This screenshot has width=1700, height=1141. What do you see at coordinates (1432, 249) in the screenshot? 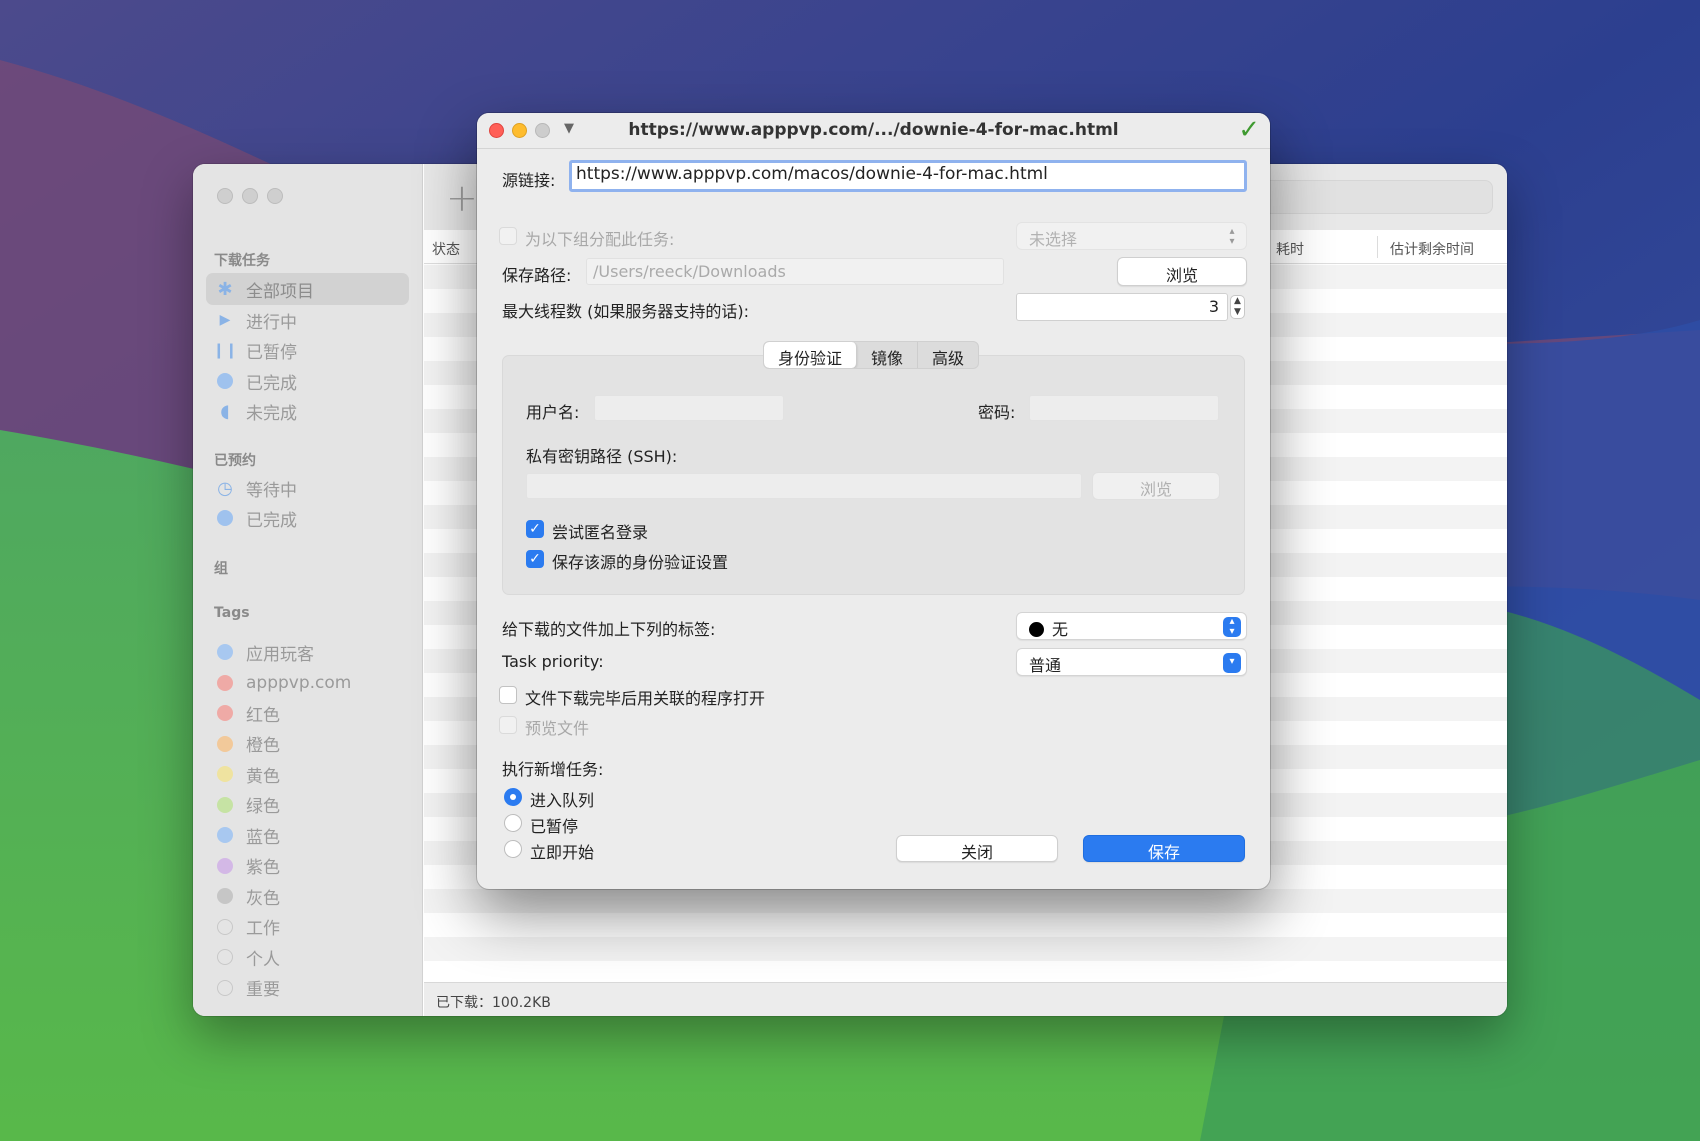
I see `column-remaining: 估计剩余时间` at bounding box center [1432, 249].